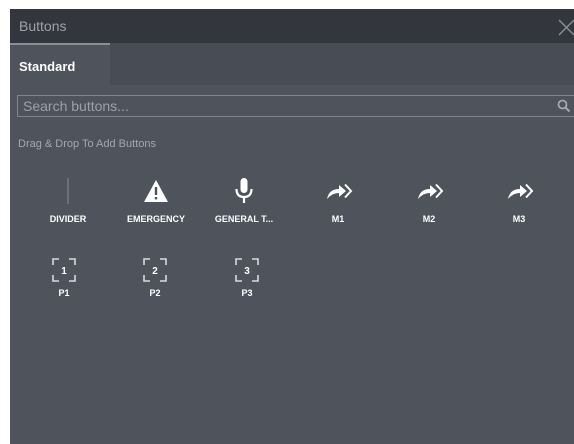 Image resolution: width=574 pixels, height=444 pixels. What do you see at coordinates (429, 219) in the screenshot?
I see `button-label: M2` at bounding box center [429, 219].